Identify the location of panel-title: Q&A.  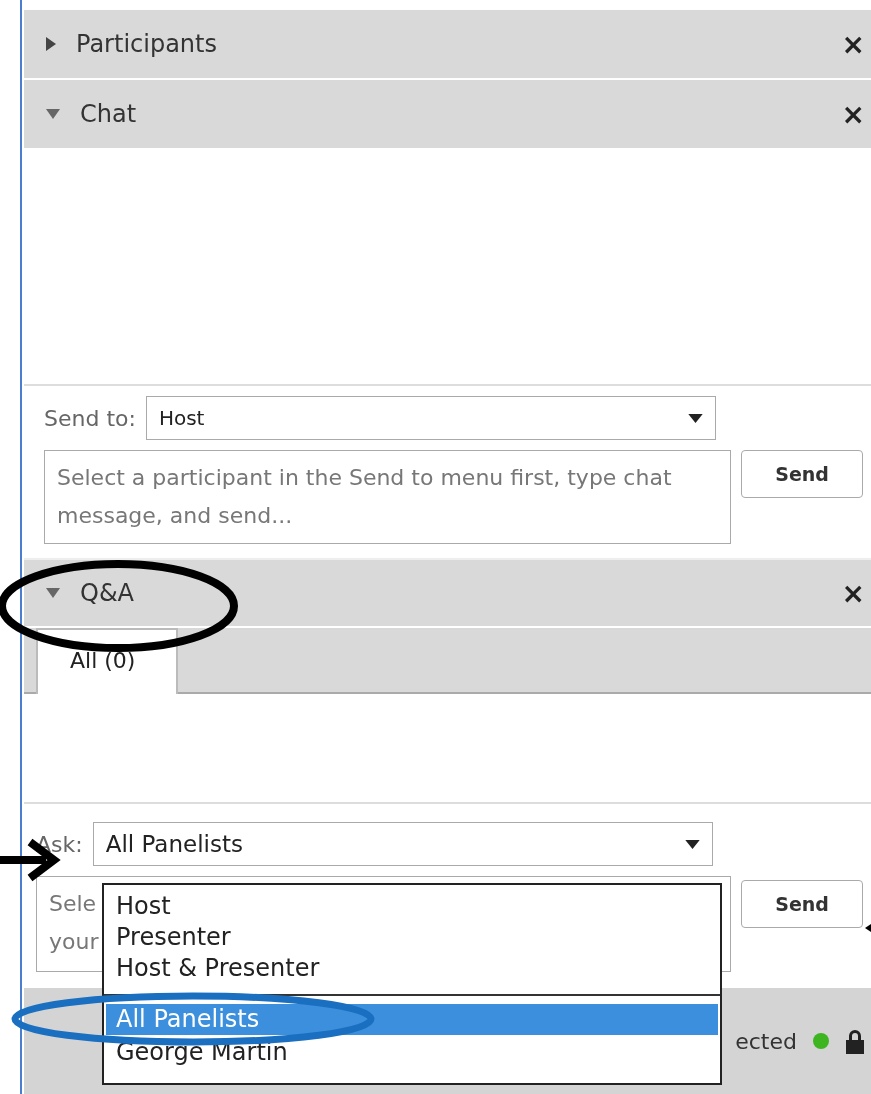
(107, 593).